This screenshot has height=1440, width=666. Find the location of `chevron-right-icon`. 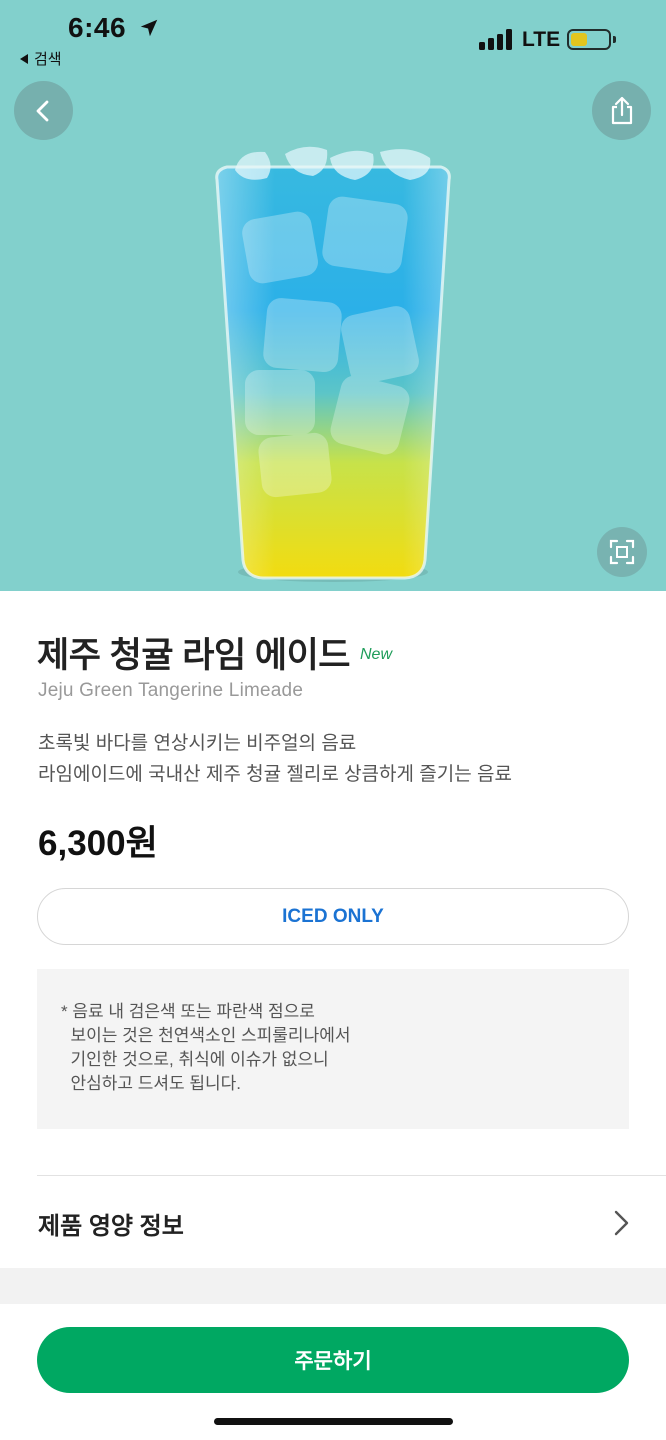

chevron-right-icon is located at coordinates (621, 1223).